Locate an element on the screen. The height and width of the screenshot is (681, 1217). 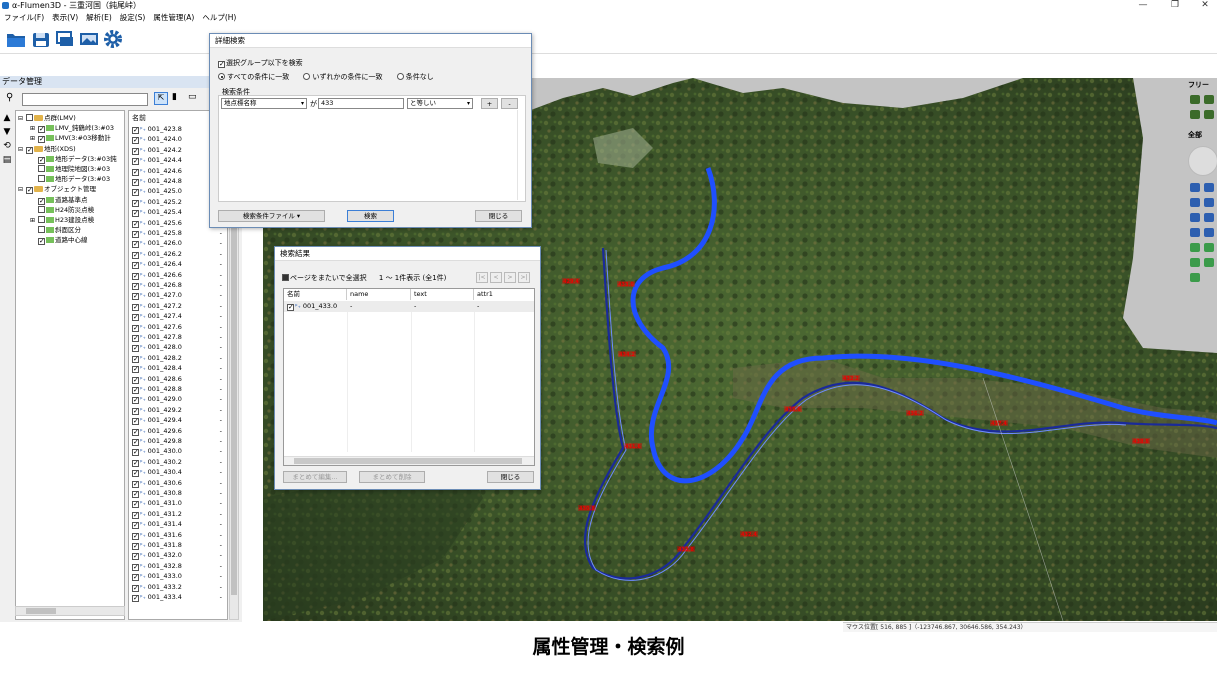
station-tag: 432.4 is located at coordinates (749, 535).